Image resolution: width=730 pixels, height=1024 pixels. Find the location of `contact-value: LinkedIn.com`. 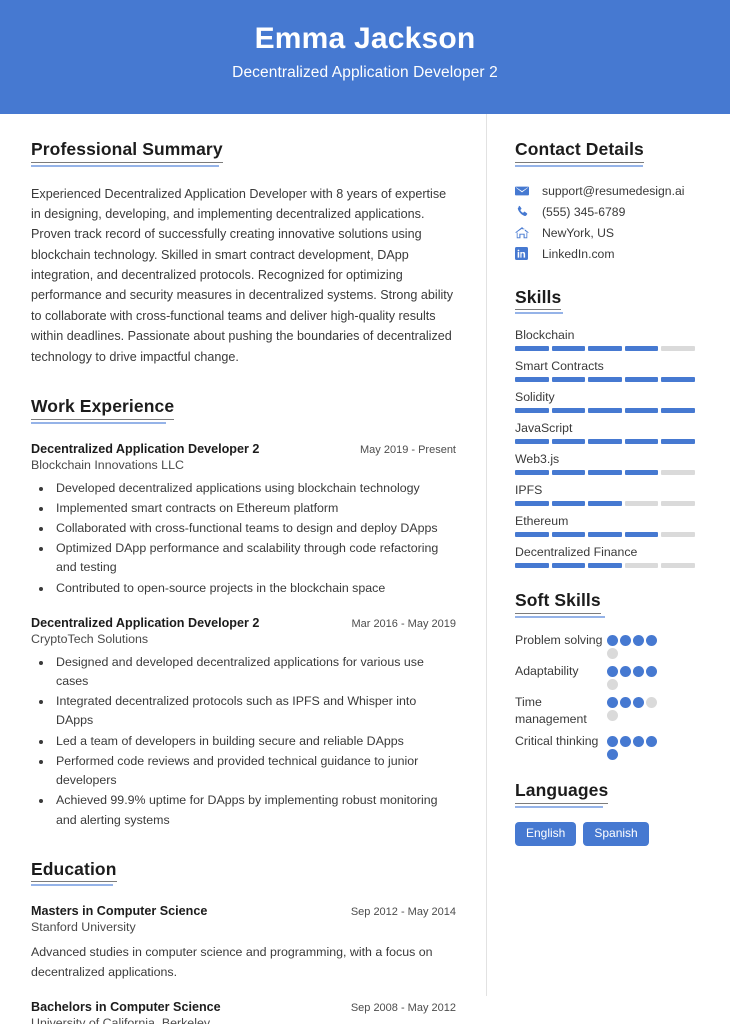

contact-value: LinkedIn.com is located at coordinates (578, 253).